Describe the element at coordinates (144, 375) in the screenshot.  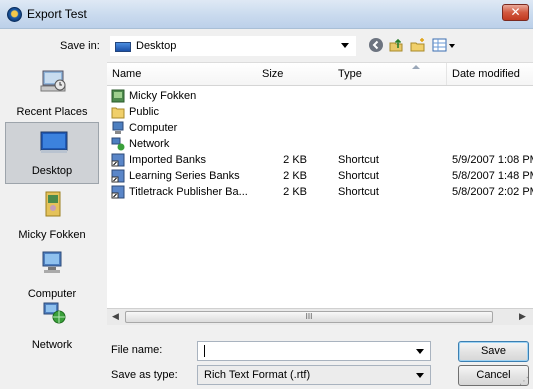
I see `save-as-type-label: Save as type:` at that location.